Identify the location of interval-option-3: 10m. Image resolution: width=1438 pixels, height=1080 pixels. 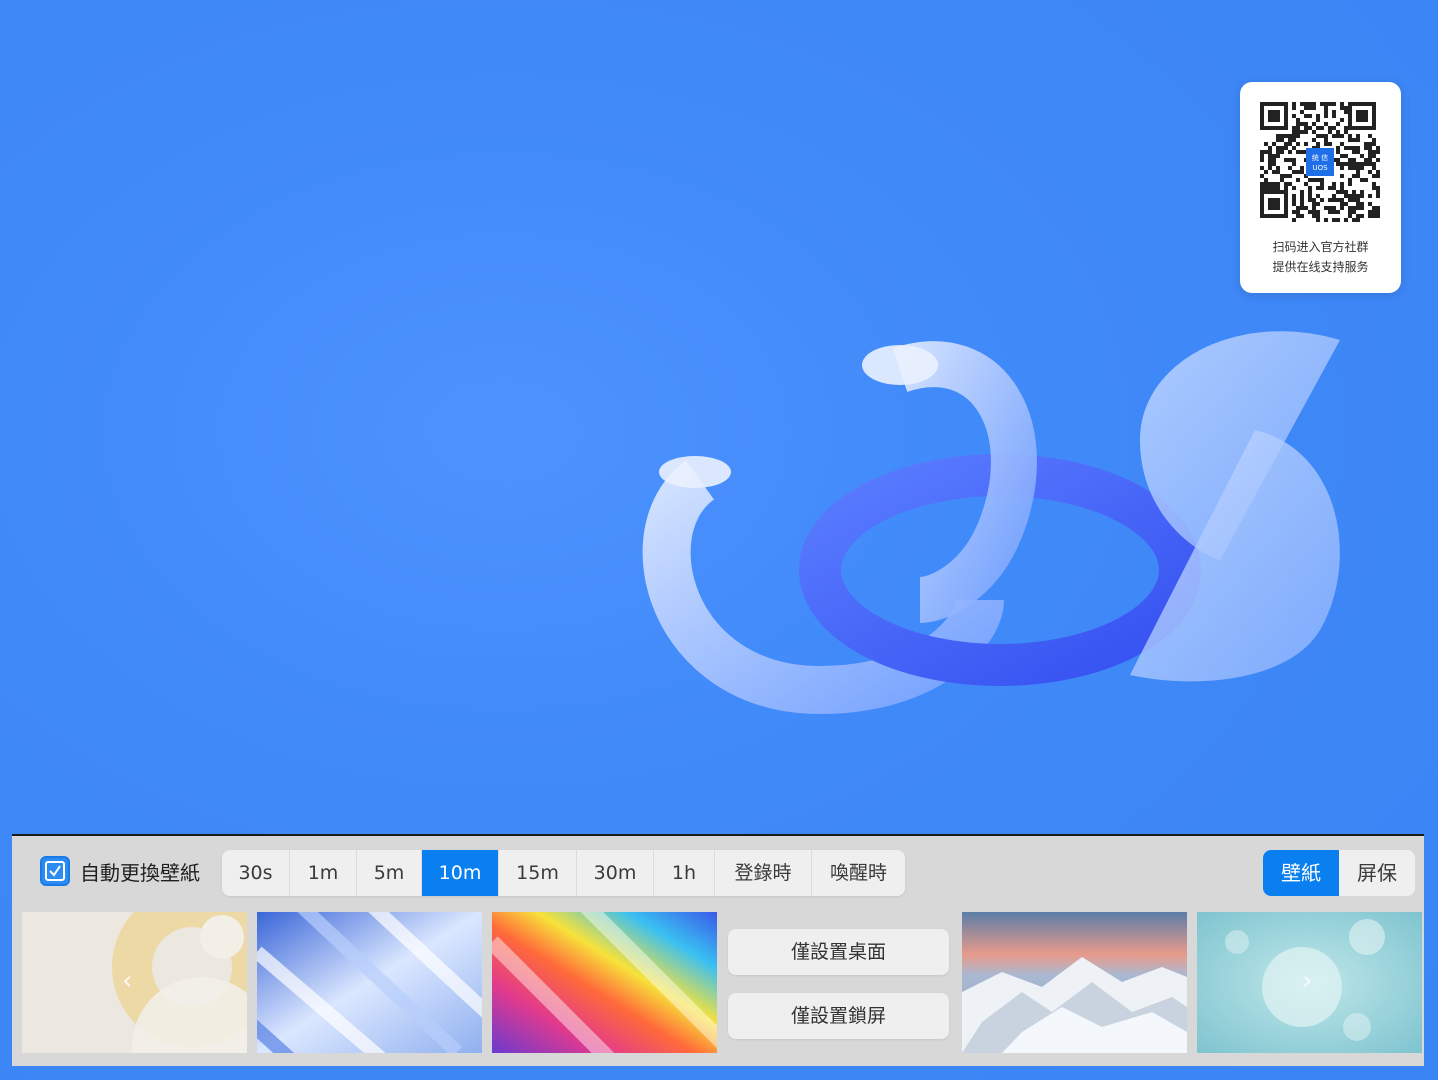
(460, 873).